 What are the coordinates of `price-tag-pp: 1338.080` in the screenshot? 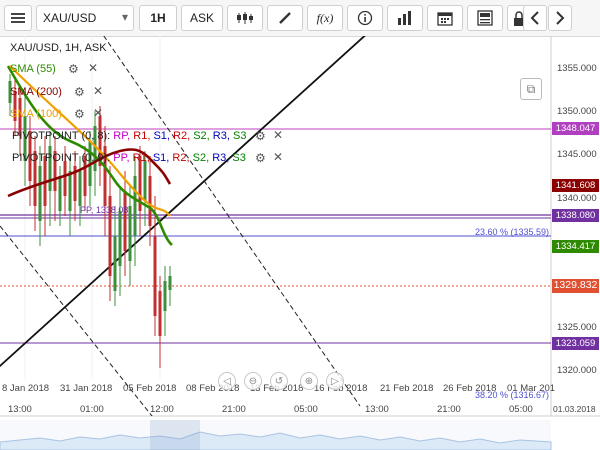 It's located at (575, 215).